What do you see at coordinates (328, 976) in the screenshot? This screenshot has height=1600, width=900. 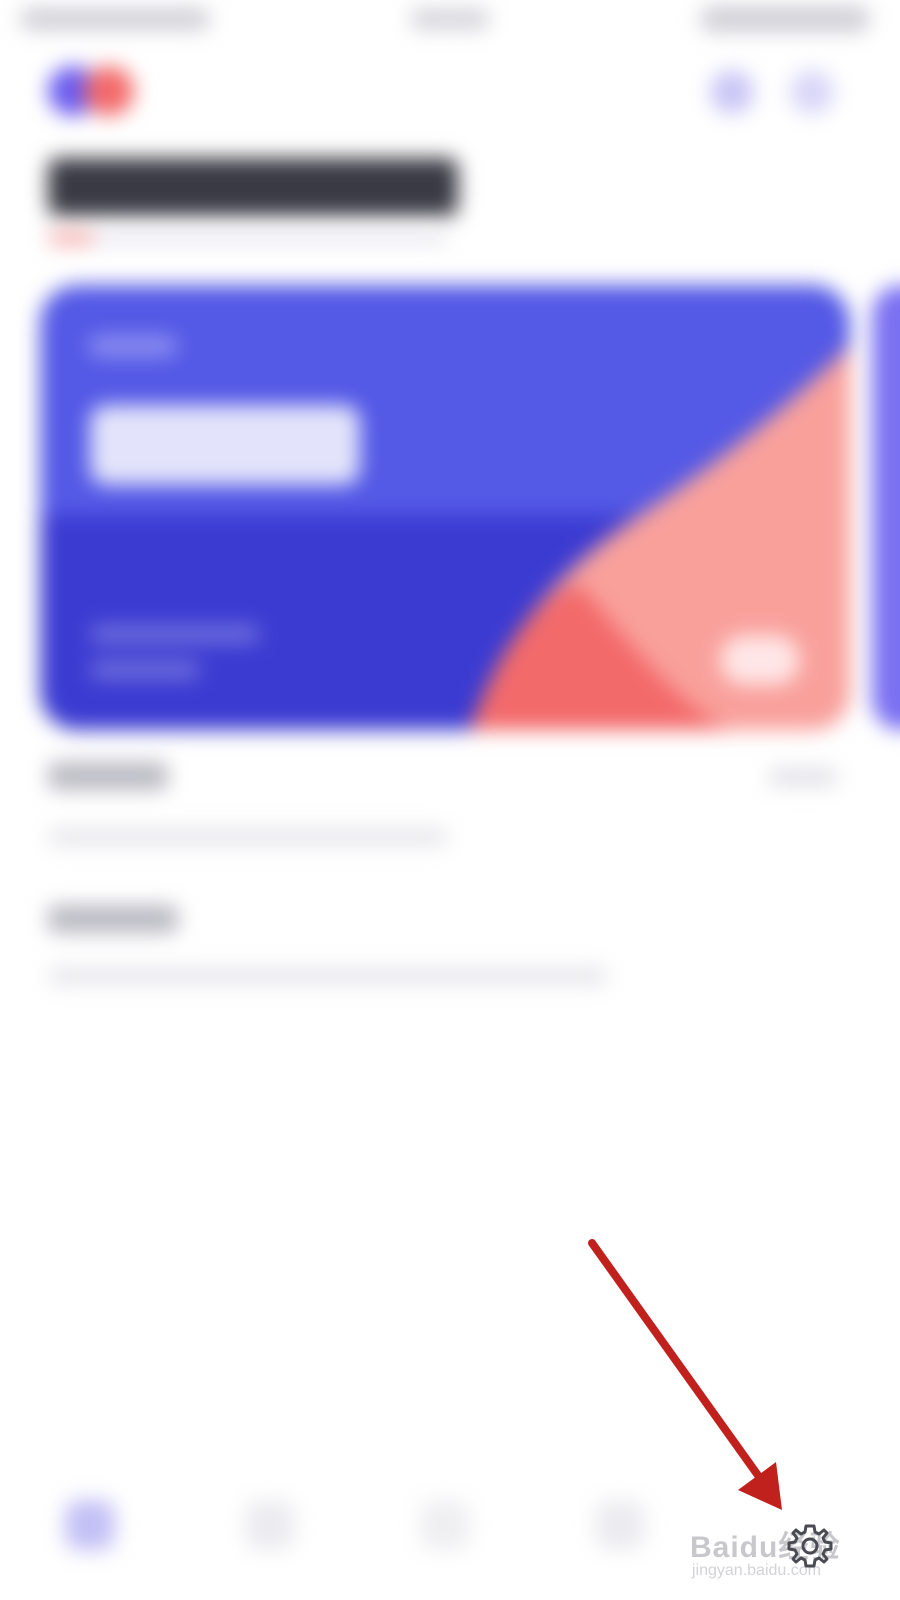 I see `section-2-desc` at bounding box center [328, 976].